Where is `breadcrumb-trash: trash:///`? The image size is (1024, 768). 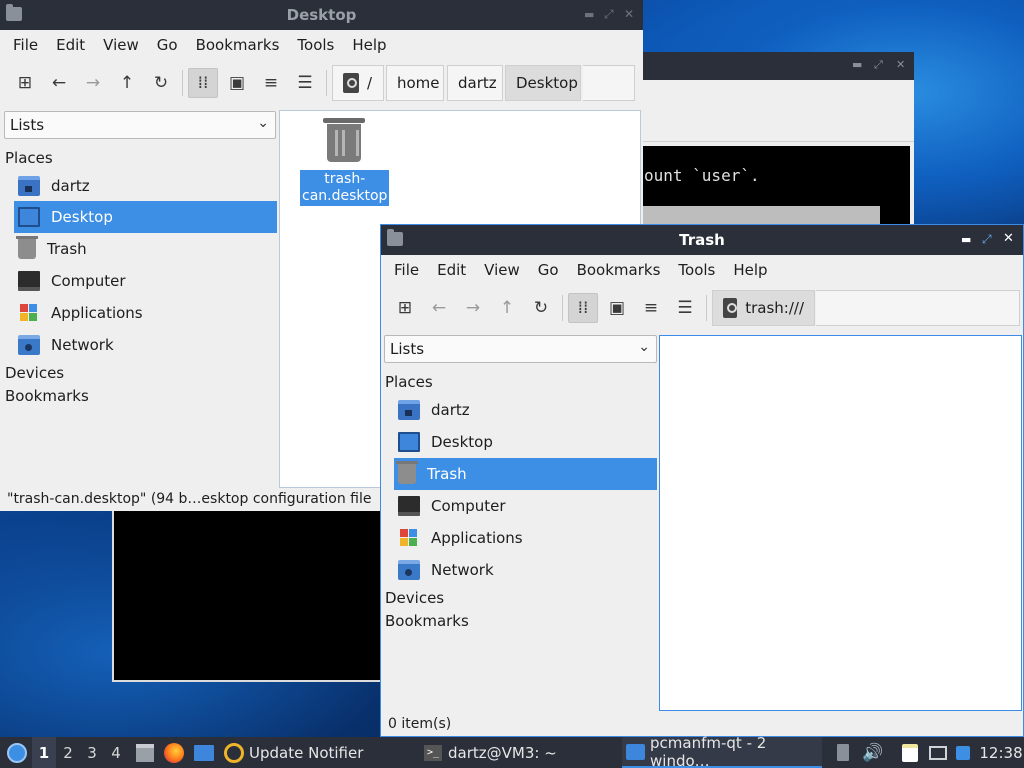 breadcrumb-trash: trash:/// is located at coordinates (763, 308).